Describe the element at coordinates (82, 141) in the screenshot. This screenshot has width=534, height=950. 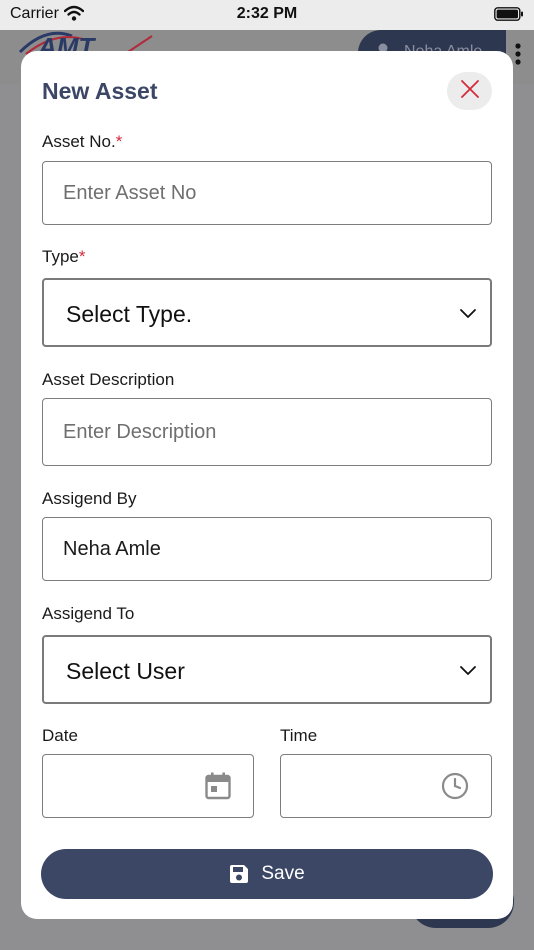
I see `asset-no-label: Asset No.*` at that location.